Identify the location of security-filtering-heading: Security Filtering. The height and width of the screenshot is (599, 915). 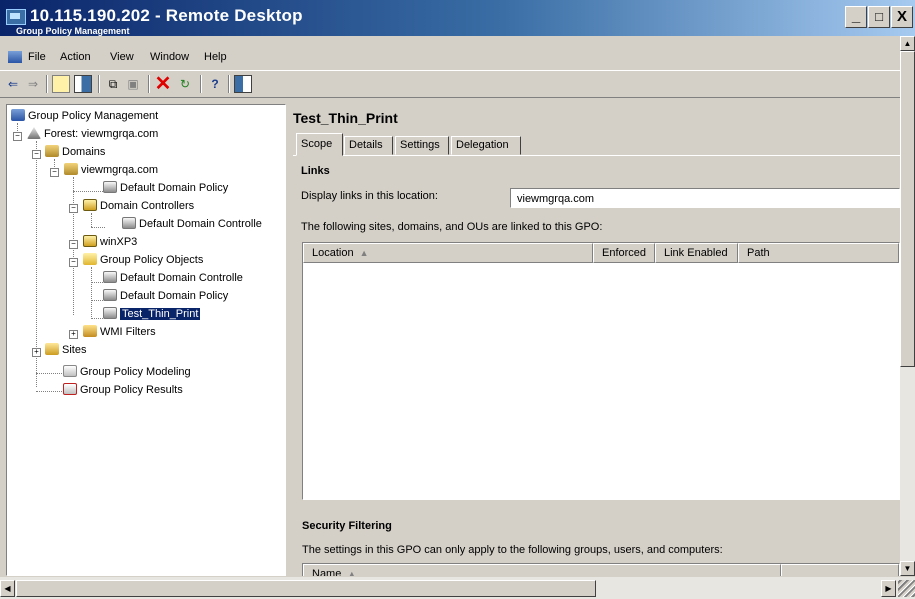
(347, 526).